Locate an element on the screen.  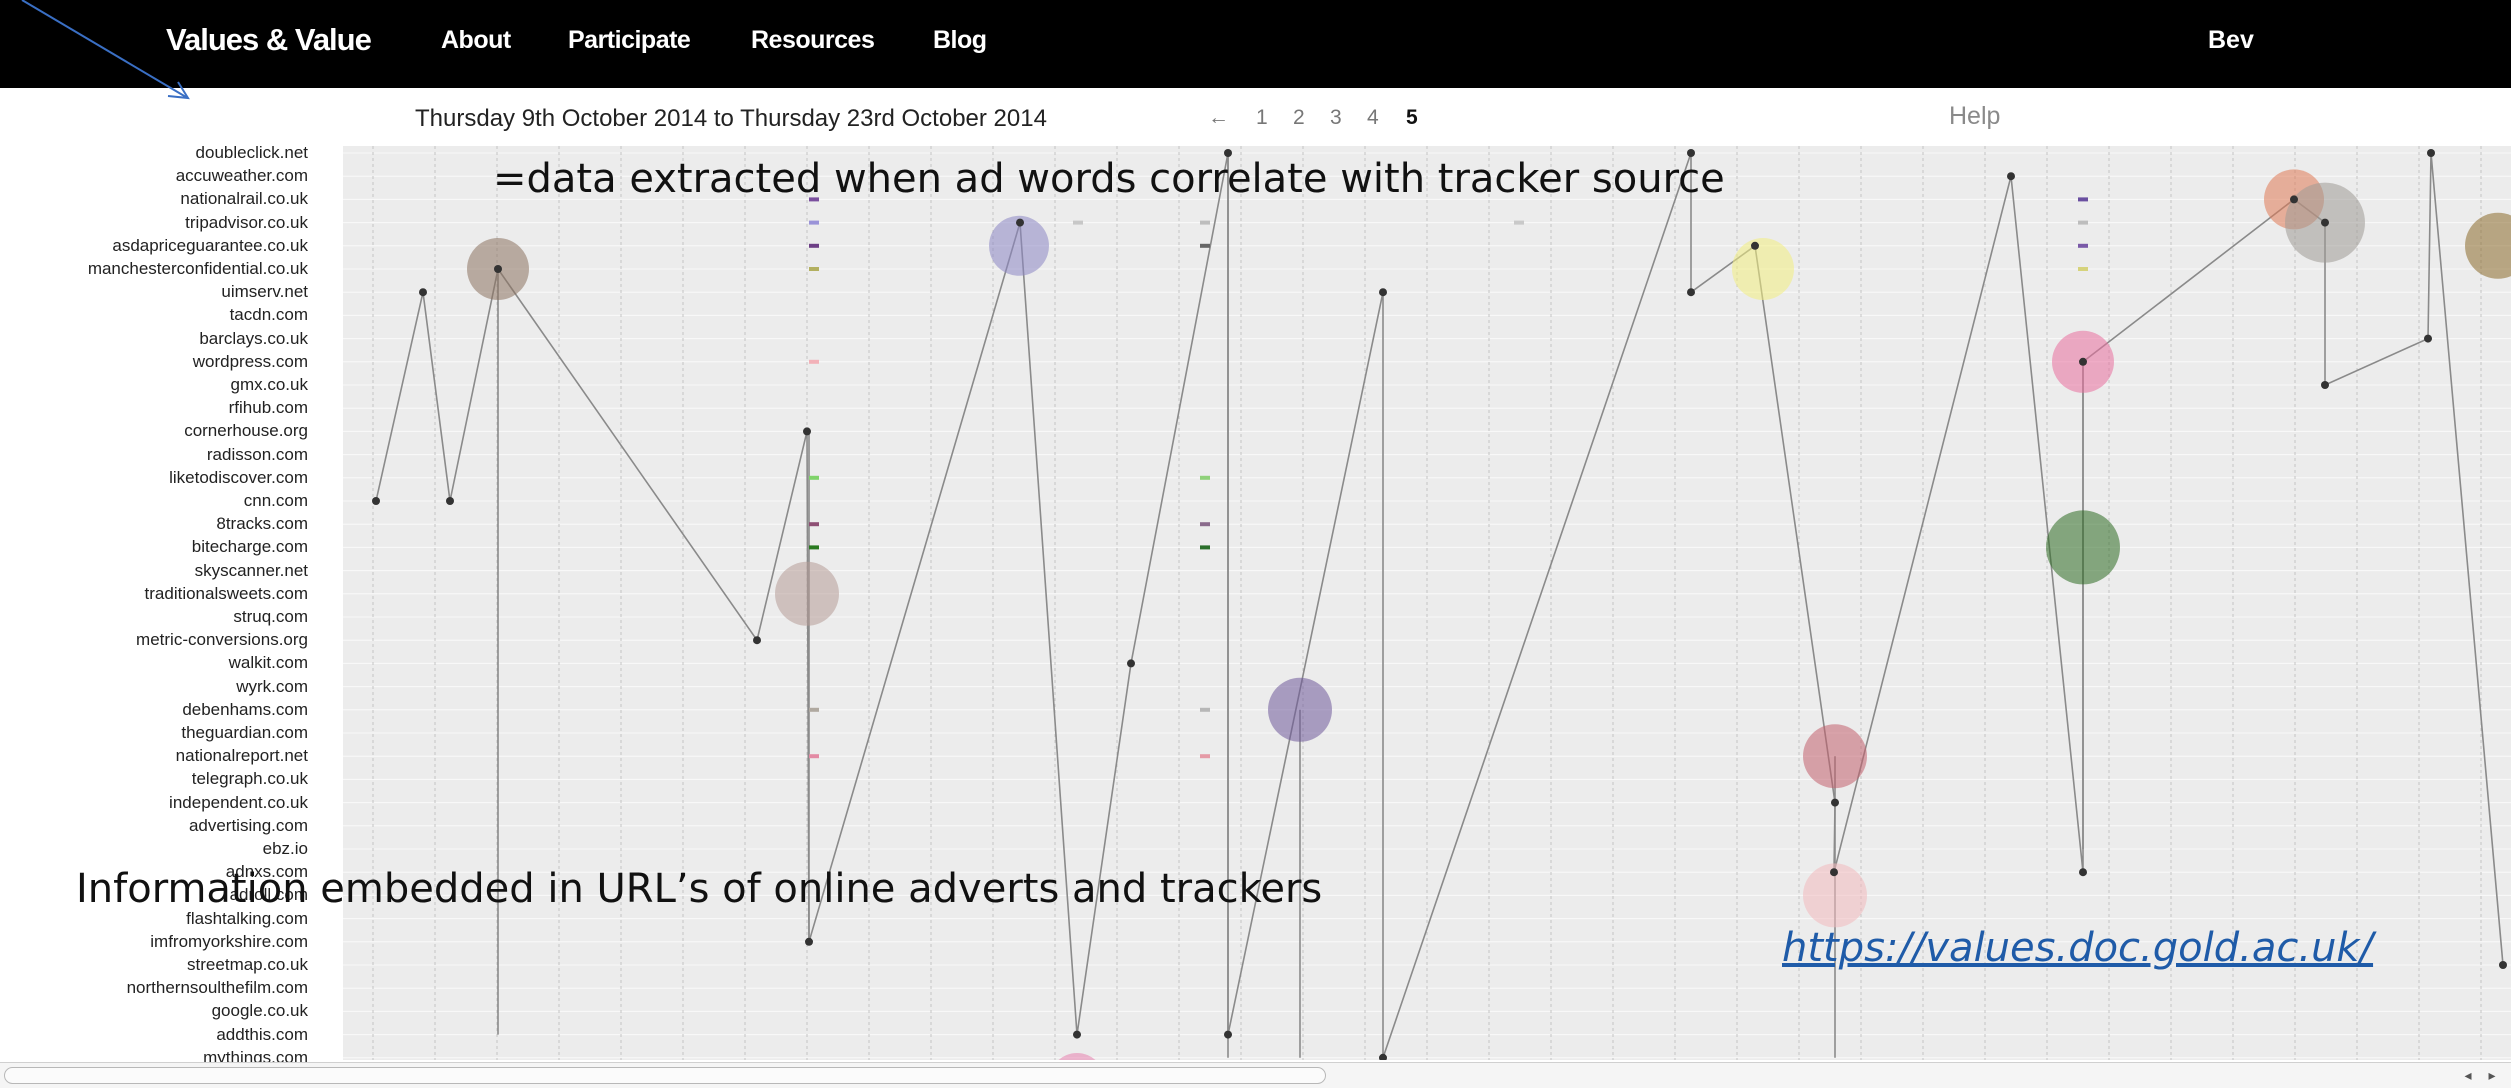
scroll-right-icon: ▸ is located at coordinates (2492, 1075).